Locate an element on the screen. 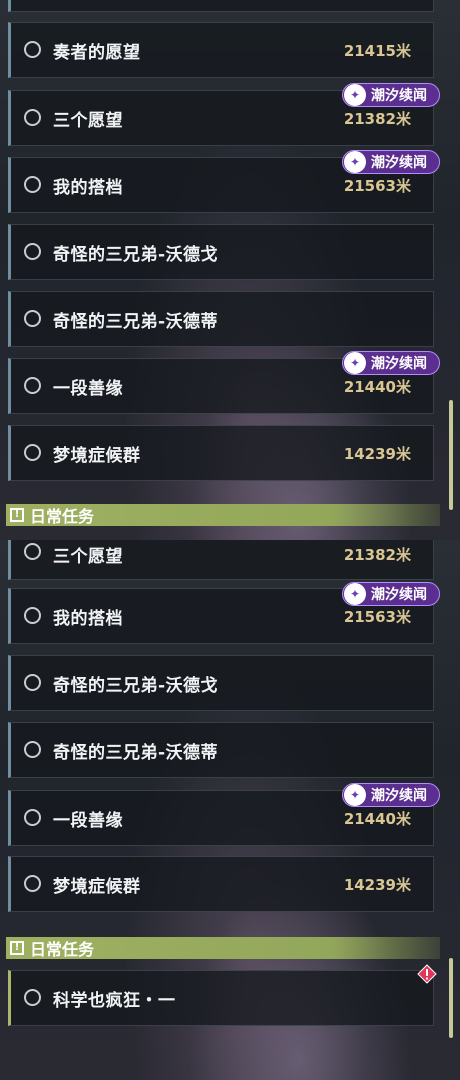 Image resolution: width=460 pixels, height=1080 pixels. diamond-warning-icon is located at coordinates (427, 974).